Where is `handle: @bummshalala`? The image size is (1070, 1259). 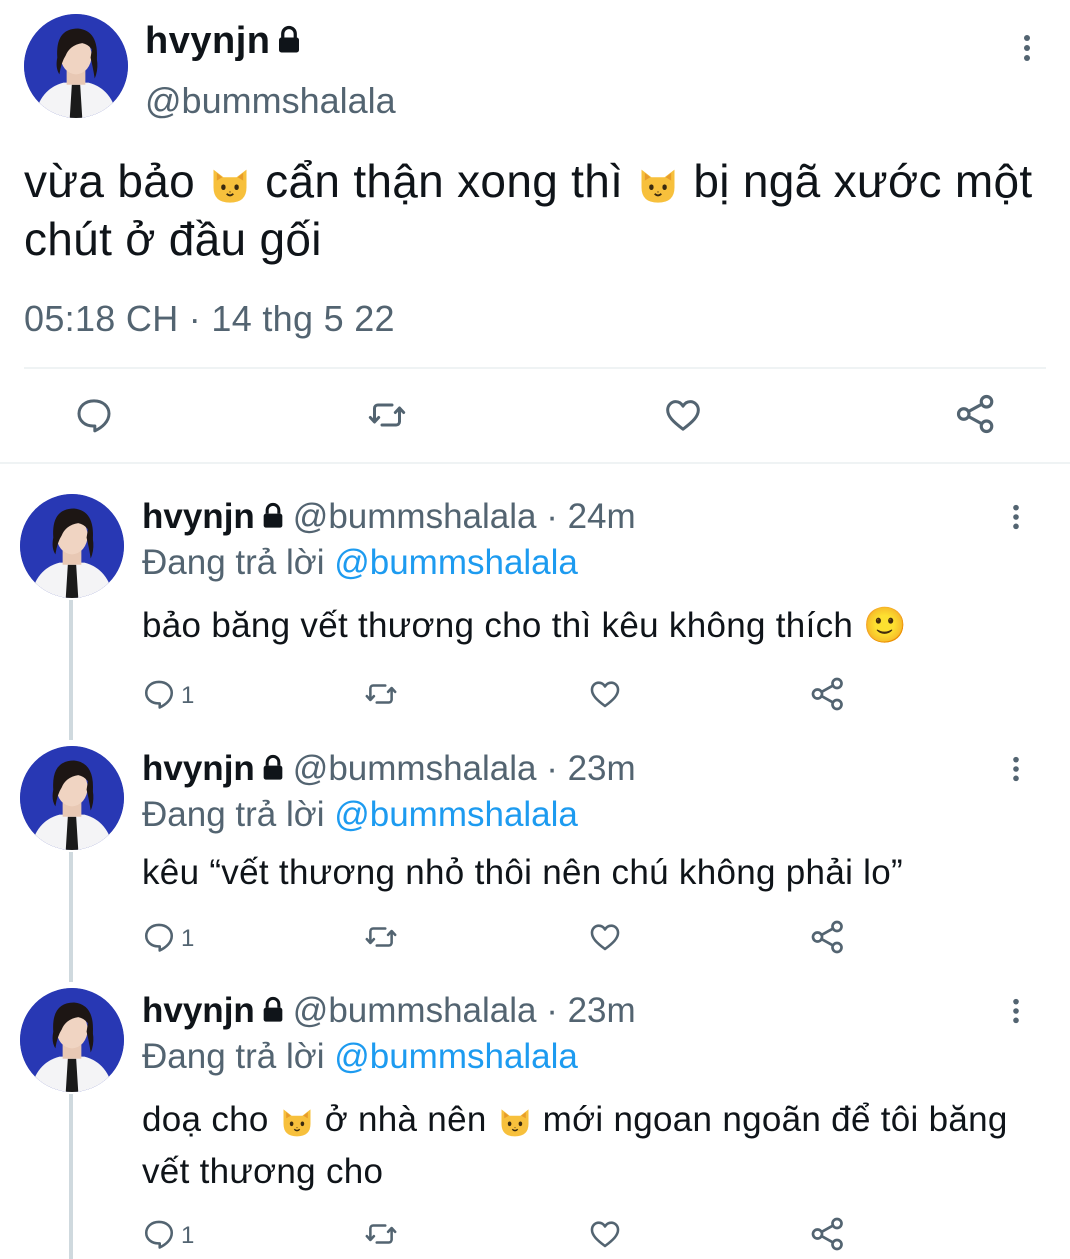 handle: @bummshalala is located at coordinates (270, 101).